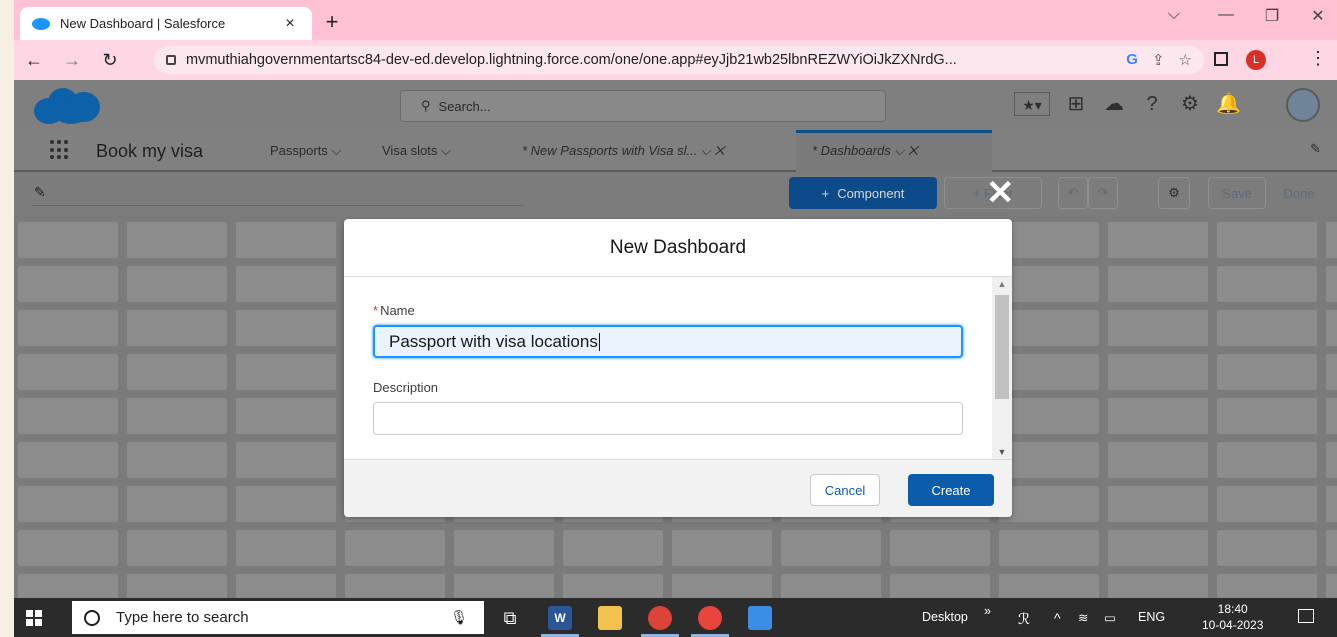 Image resolution: width=1337 pixels, height=637 pixels. What do you see at coordinates (1232, 617) in the screenshot?
I see `taskbar-clock: 18:40 10-04-2023` at bounding box center [1232, 617].